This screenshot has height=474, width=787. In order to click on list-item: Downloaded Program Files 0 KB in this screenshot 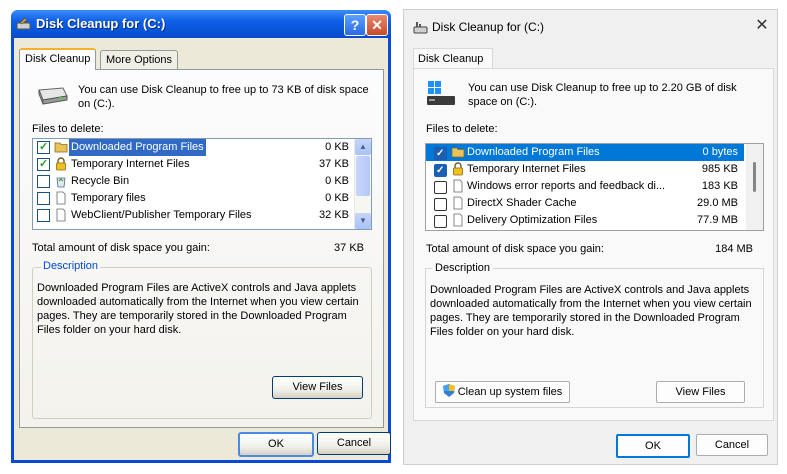, I will do `click(194, 147)`.